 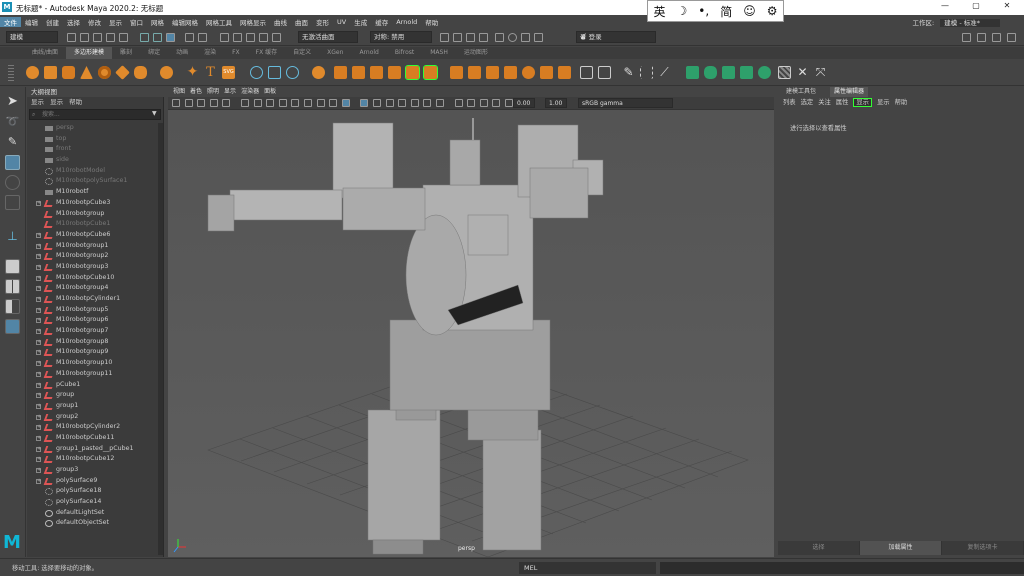 What do you see at coordinates (345, 103) in the screenshot?
I see `viewport-tool-13-icon` at bounding box center [345, 103].